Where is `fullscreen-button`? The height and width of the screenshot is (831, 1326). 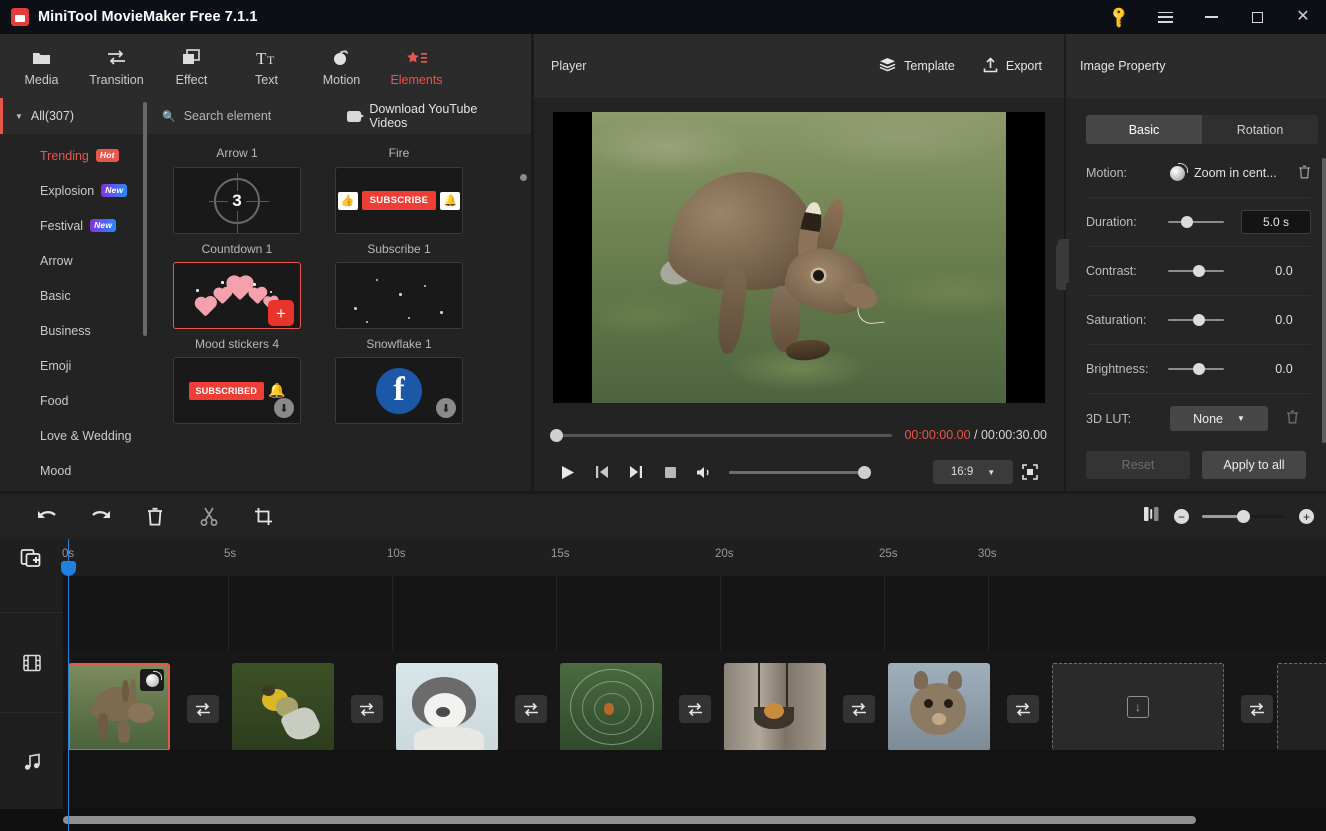
fullscreen-button is located at coordinates (1030, 472).